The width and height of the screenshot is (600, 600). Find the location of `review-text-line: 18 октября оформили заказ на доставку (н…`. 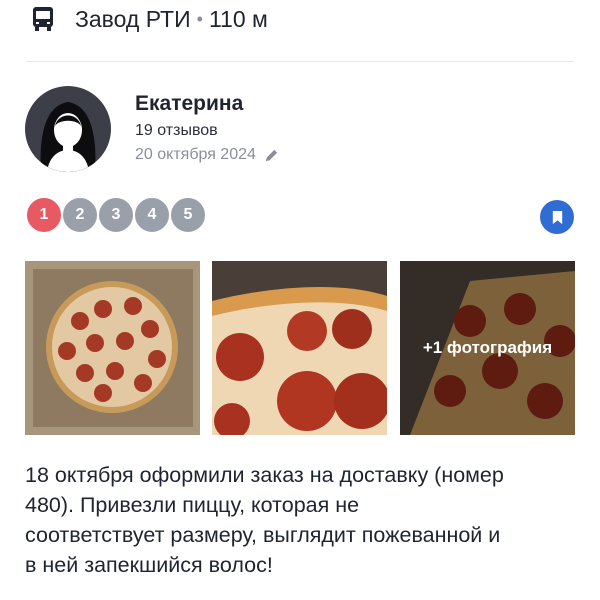

review-text-line: 18 октября оформили заказ на доставку (н… is located at coordinates (264, 475).